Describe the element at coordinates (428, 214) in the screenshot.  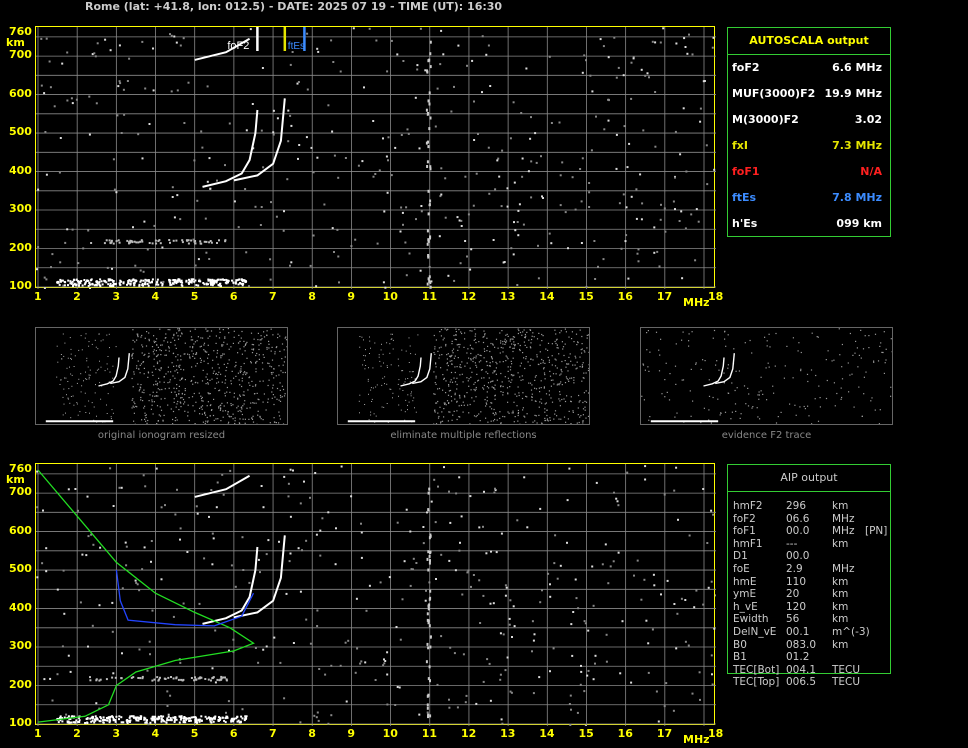
I see `interference-dot` at that location.